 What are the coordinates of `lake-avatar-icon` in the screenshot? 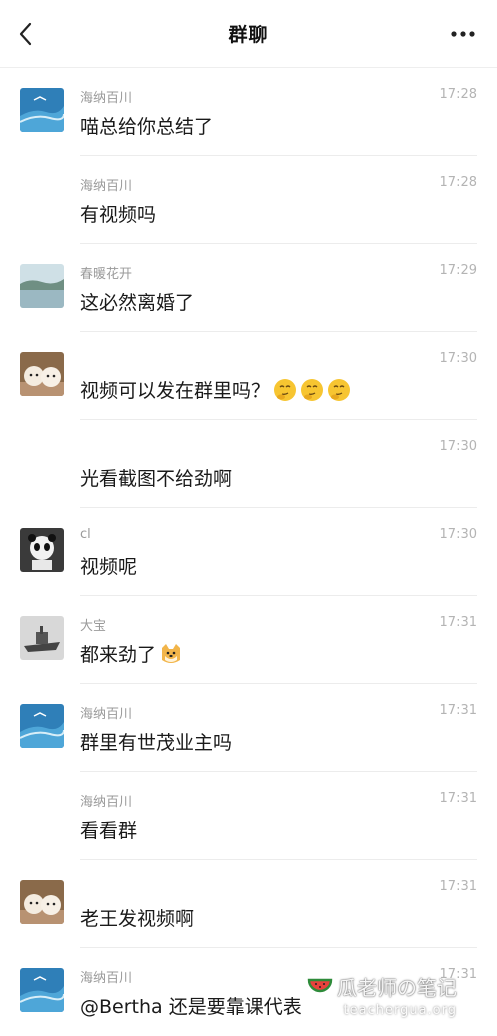 It's located at (42, 286).